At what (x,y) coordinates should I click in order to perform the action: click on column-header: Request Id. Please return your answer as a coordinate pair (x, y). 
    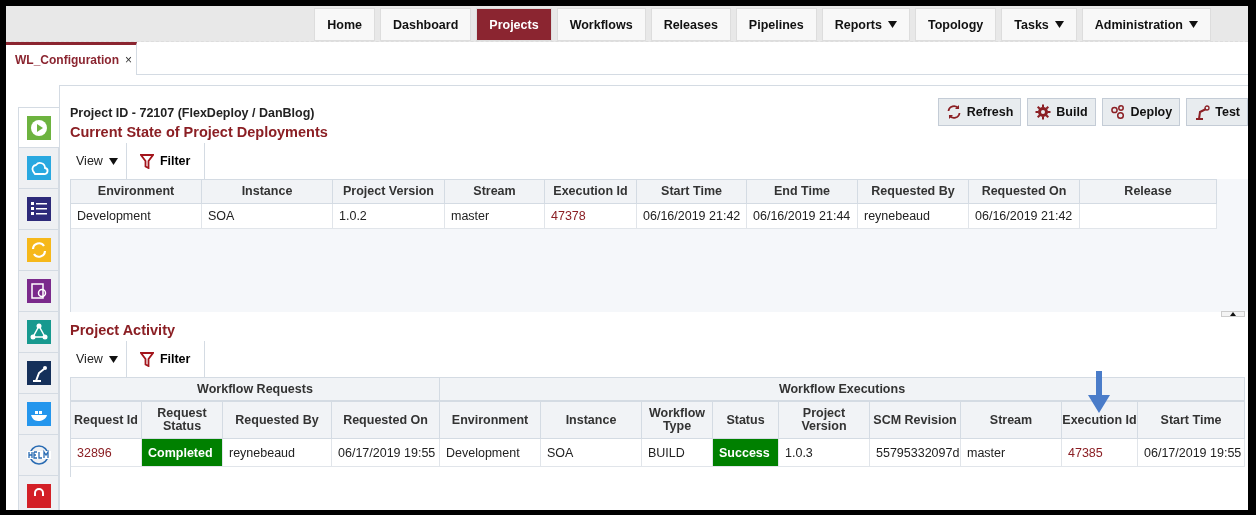
    Looking at the image, I should click on (106, 420).